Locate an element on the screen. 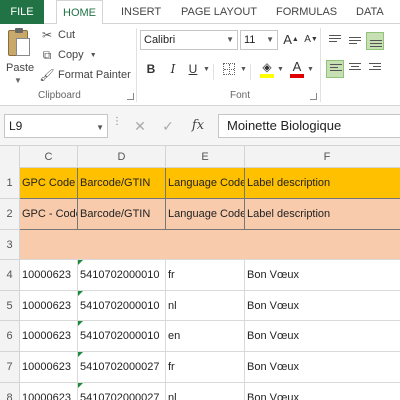  column-header-d: D is located at coordinates (122, 157).